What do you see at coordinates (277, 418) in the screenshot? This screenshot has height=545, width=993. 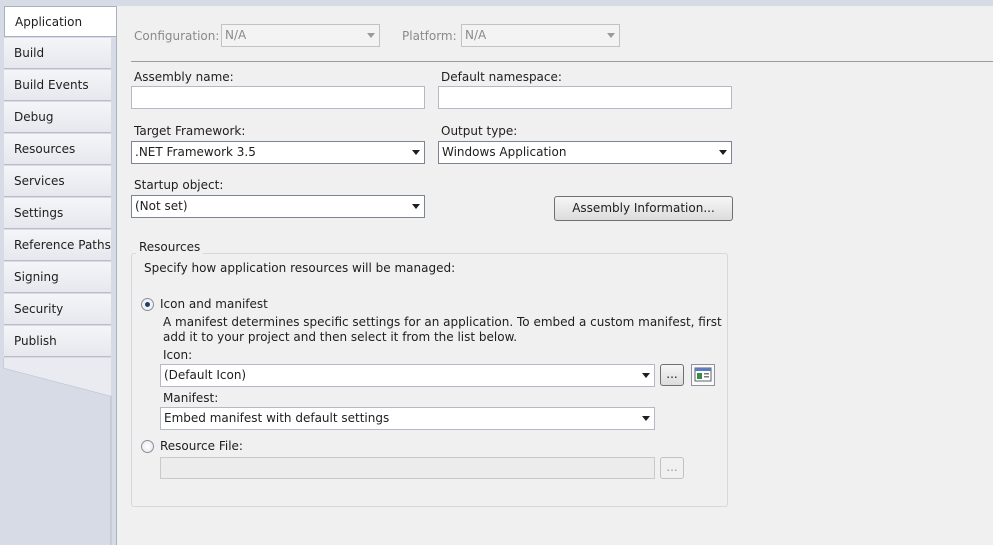 I see `manifest-value: Embed manifest with default settings` at bounding box center [277, 418].